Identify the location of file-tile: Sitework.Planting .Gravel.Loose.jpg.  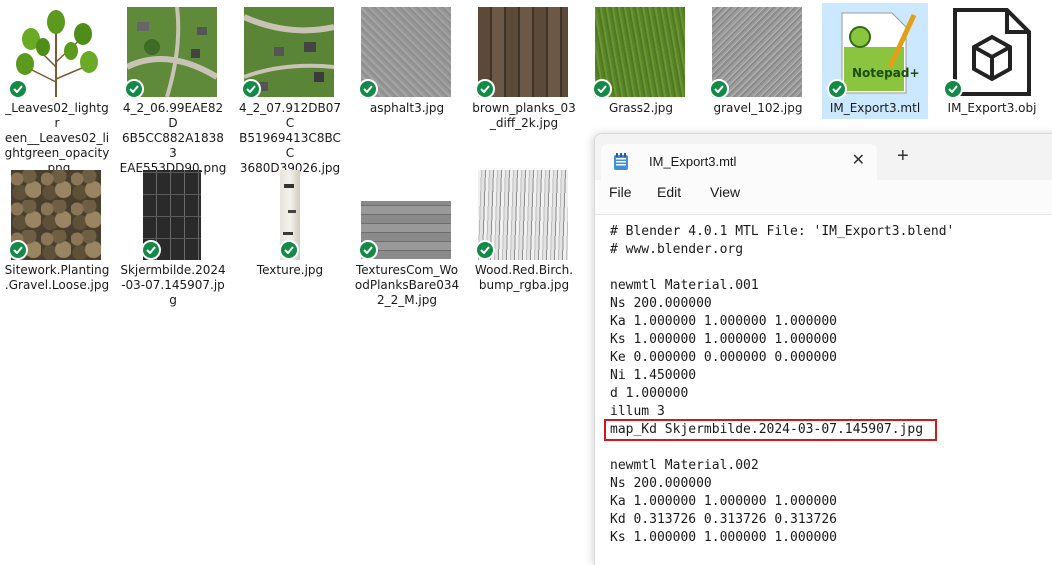
(57, 231).